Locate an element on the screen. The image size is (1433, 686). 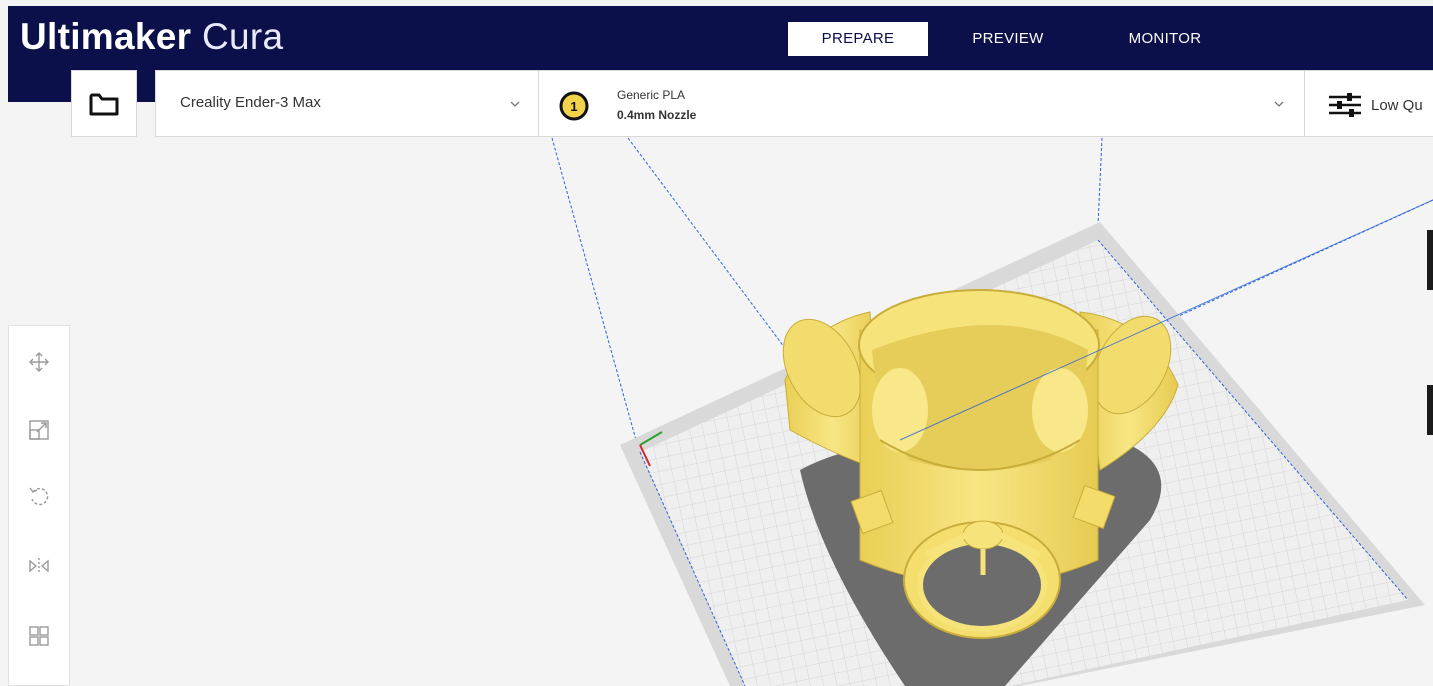
tab-monitor: MONITOR is located at coordinates (1165, 39).